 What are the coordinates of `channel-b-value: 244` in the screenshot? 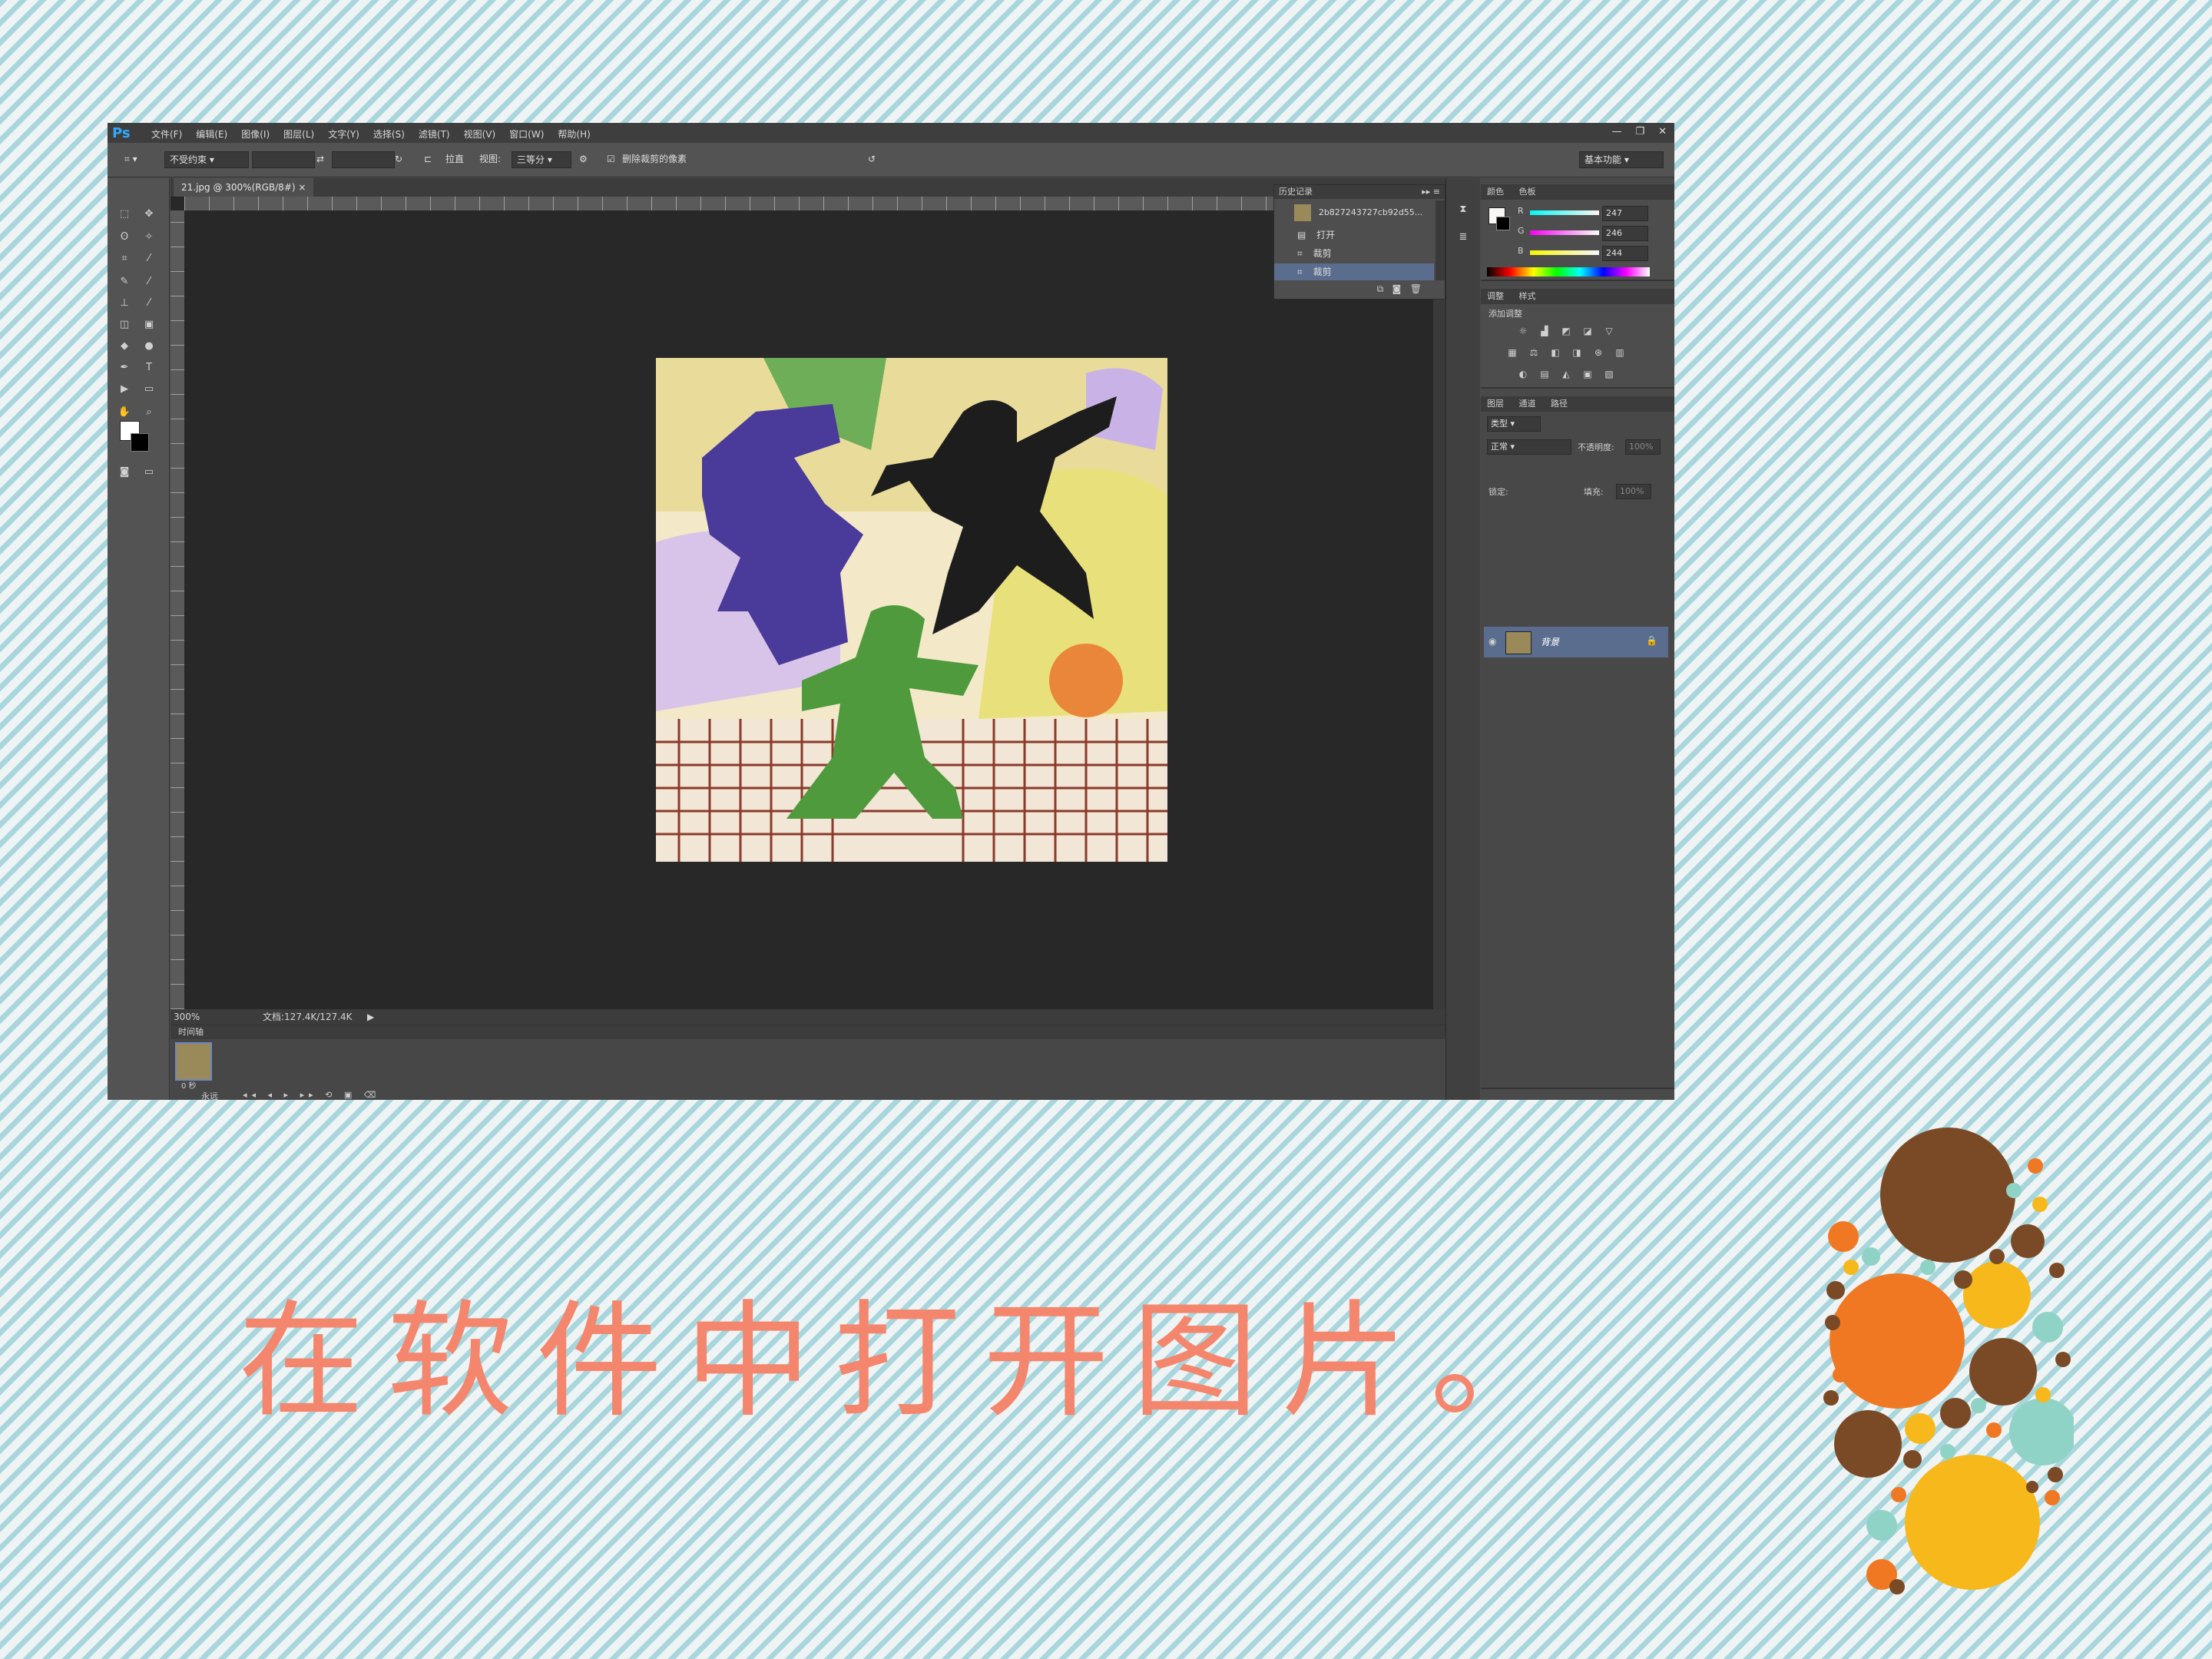 It's located at (1625, 254).